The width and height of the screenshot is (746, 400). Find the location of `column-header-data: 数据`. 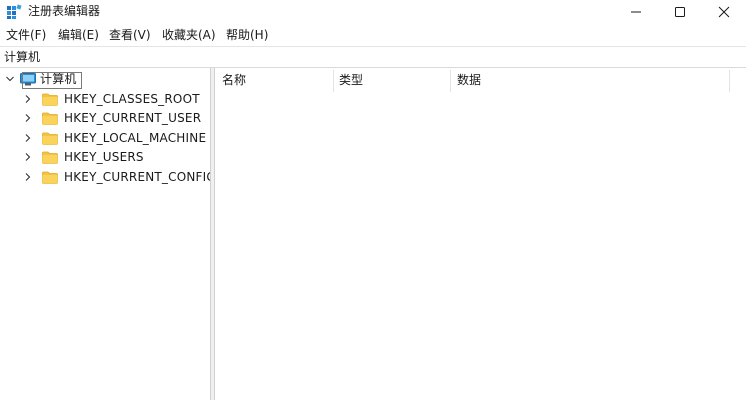

column-header-data: 数据 is located at coordinates (469, 80).